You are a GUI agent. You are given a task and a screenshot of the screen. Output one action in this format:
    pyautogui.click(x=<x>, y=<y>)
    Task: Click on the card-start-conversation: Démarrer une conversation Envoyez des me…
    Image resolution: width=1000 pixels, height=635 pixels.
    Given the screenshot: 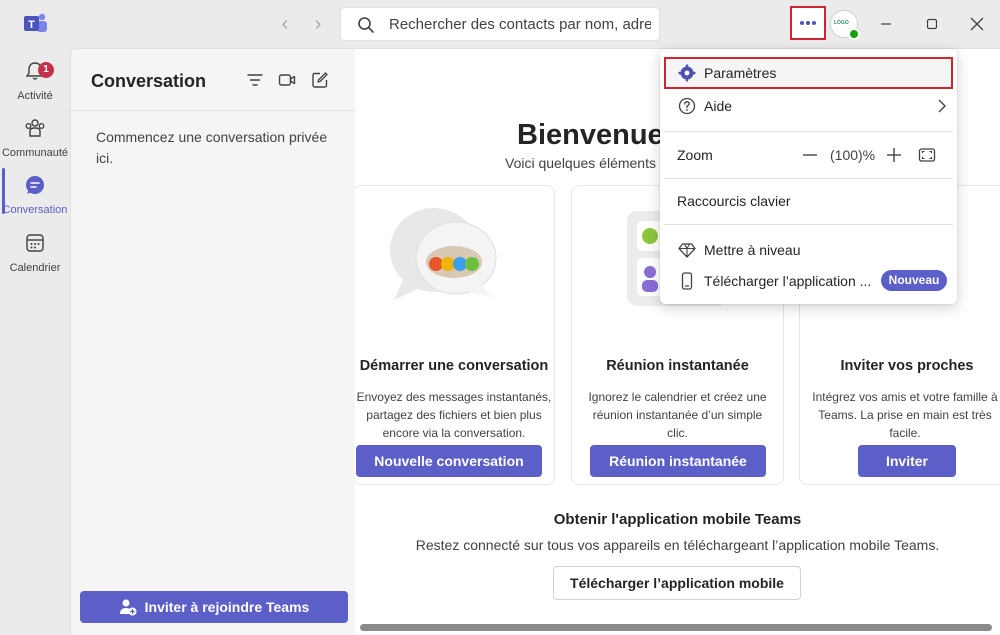 What is the action you would take?
    pyautogui.click(x=455, y=335)
    